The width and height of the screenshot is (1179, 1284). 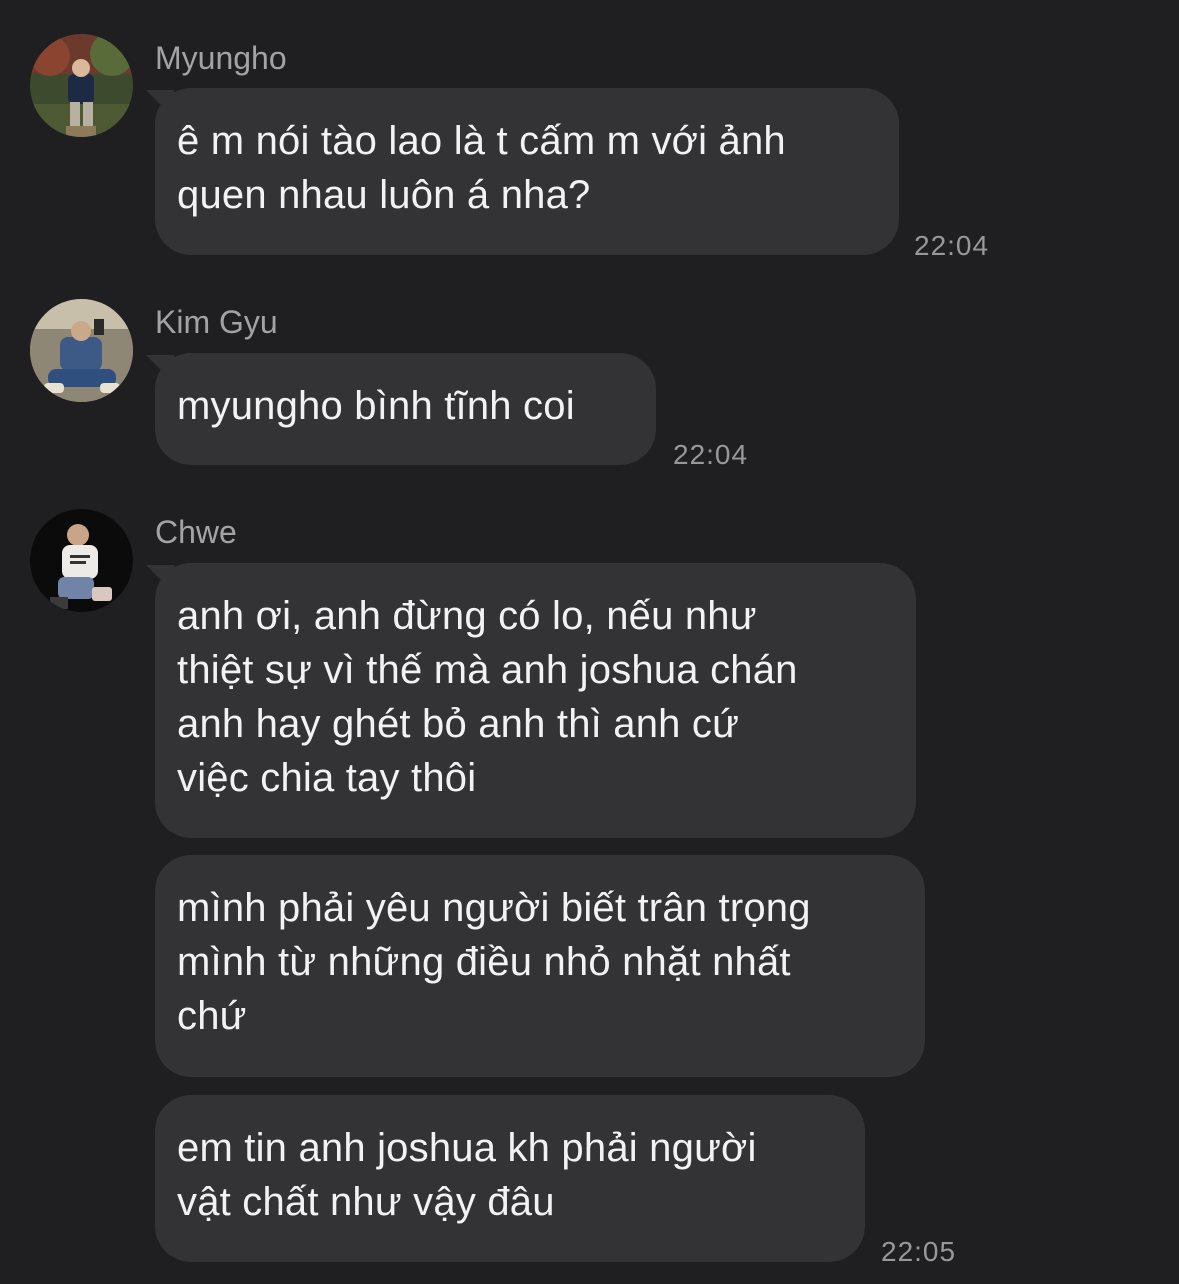 What do you see at coordinates (376, 406) in the screenshot?
I see `message-text: myungho bình tĩnh coi` at bounding box center [376, 406].